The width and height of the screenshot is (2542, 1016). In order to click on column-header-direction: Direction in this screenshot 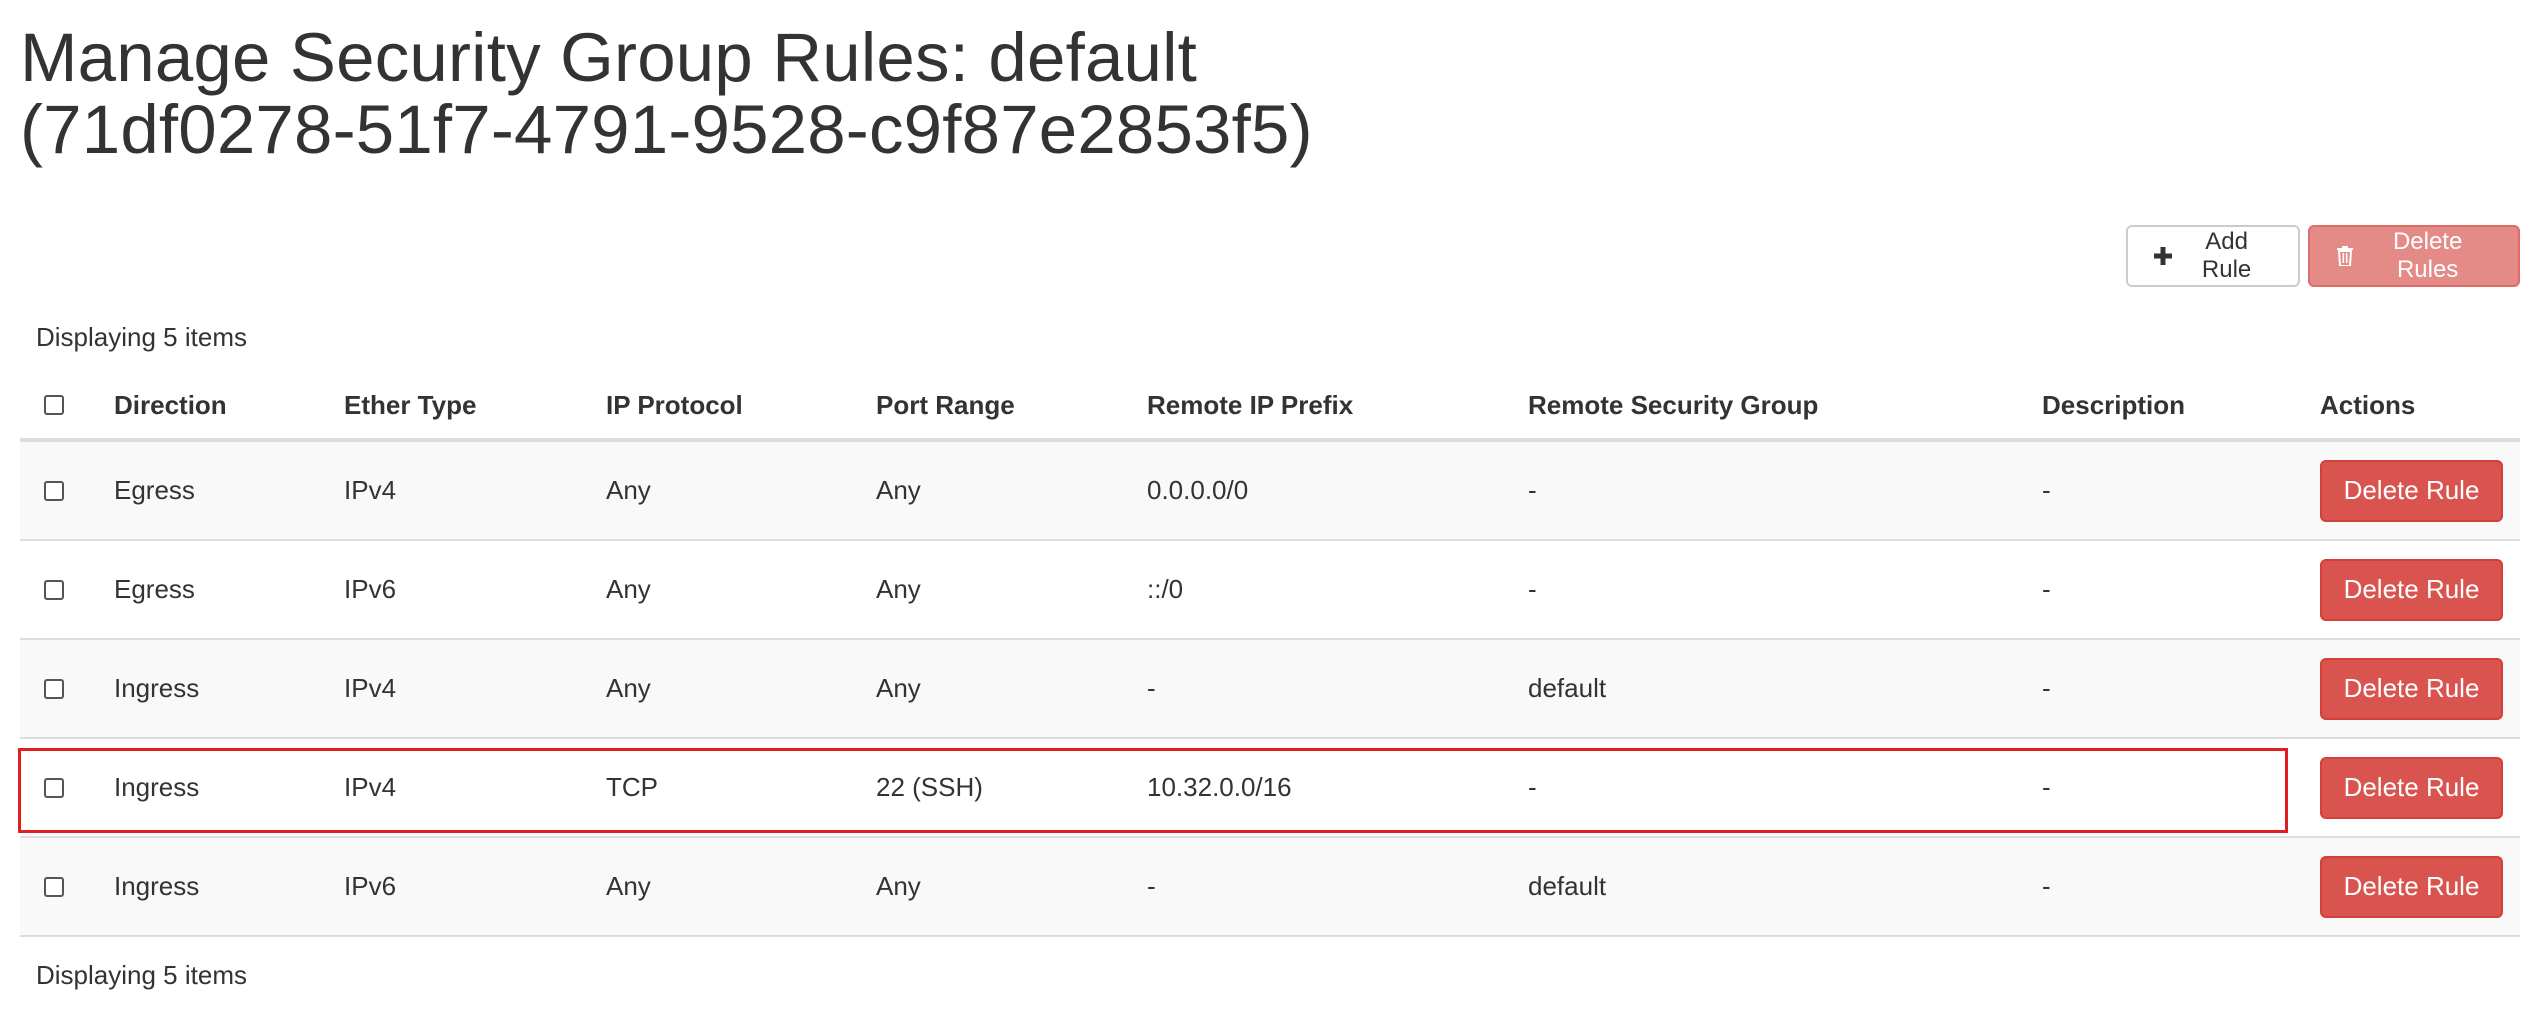, I will do `click(170, 405)`.